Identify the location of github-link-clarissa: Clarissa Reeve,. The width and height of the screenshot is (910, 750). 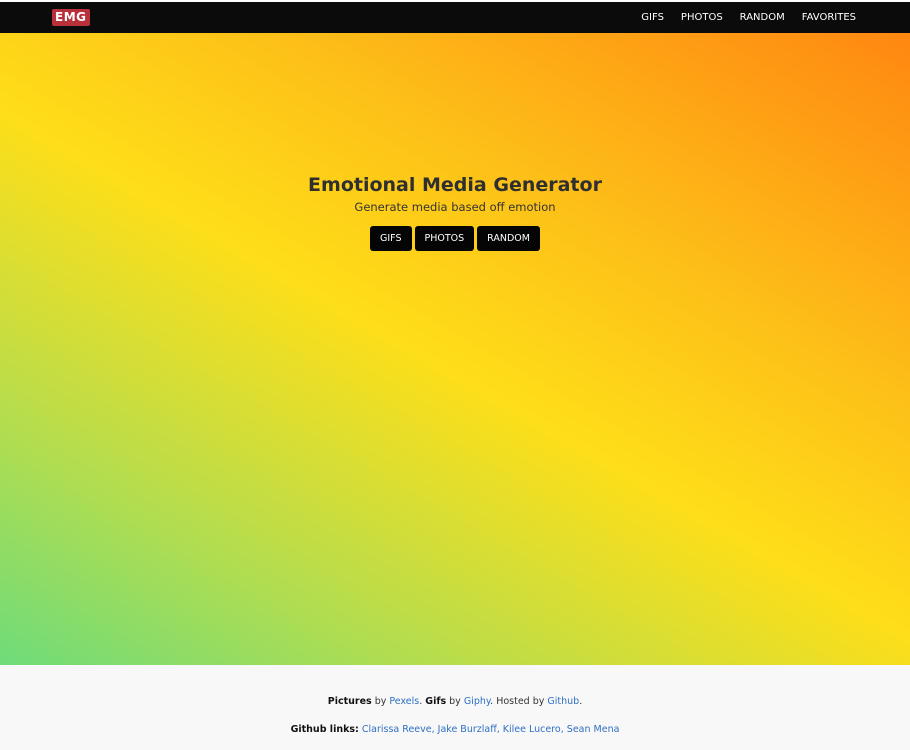
(398, 729).